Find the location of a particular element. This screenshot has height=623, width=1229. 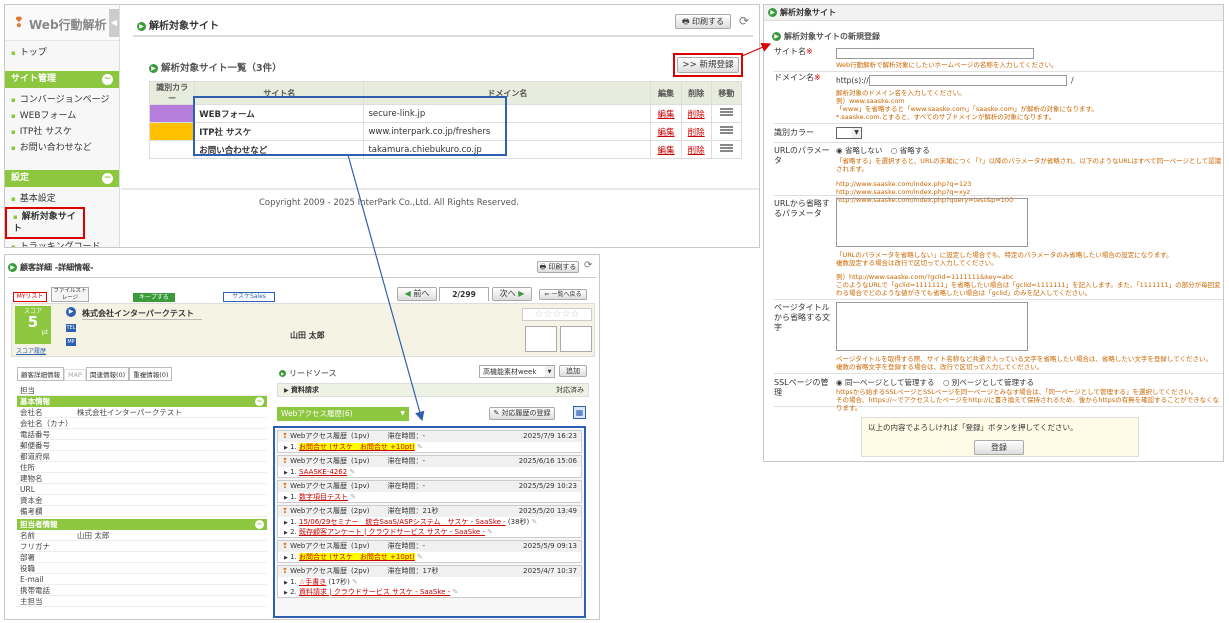

blue-arrow is located at coordinates (386, 288).